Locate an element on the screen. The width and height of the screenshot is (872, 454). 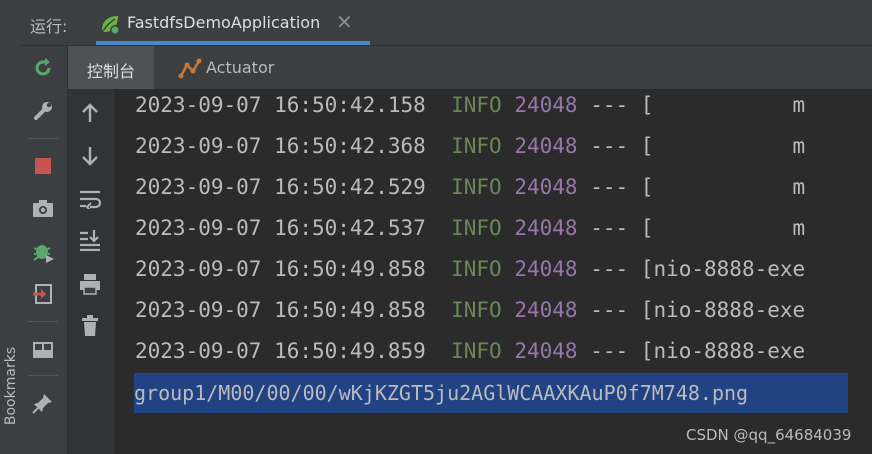
print-icon is located at coordinates (90, 284).